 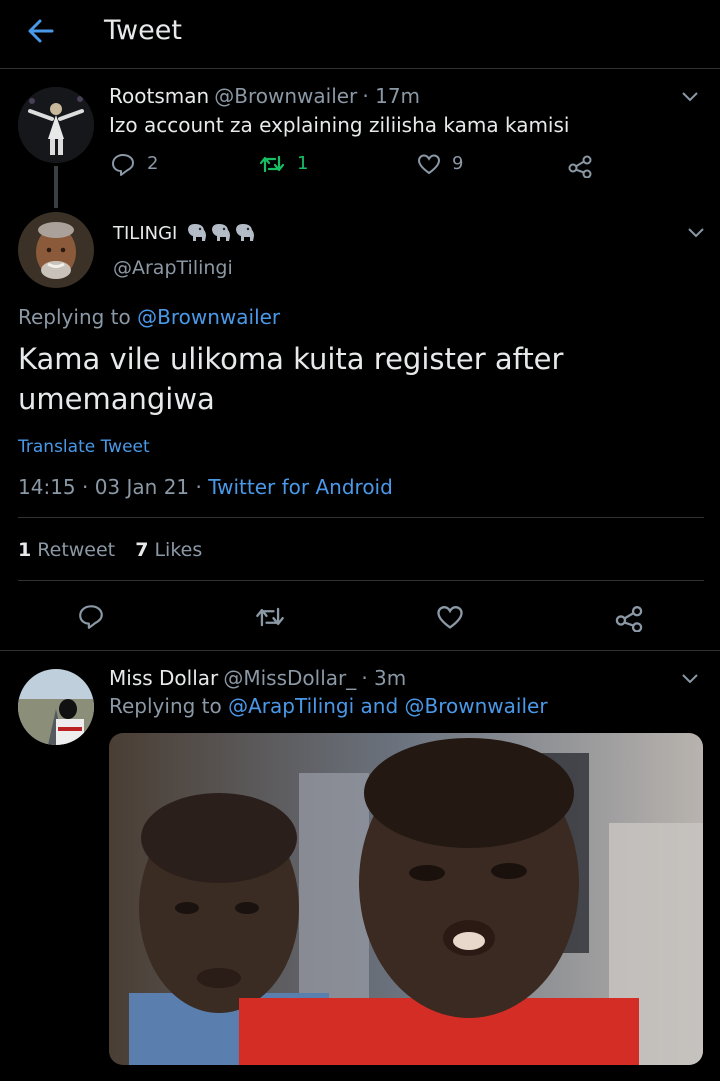 I want to click on tweet1-meta: Rootsman @Brownwailer · 17m, so click(x=264, y=96).